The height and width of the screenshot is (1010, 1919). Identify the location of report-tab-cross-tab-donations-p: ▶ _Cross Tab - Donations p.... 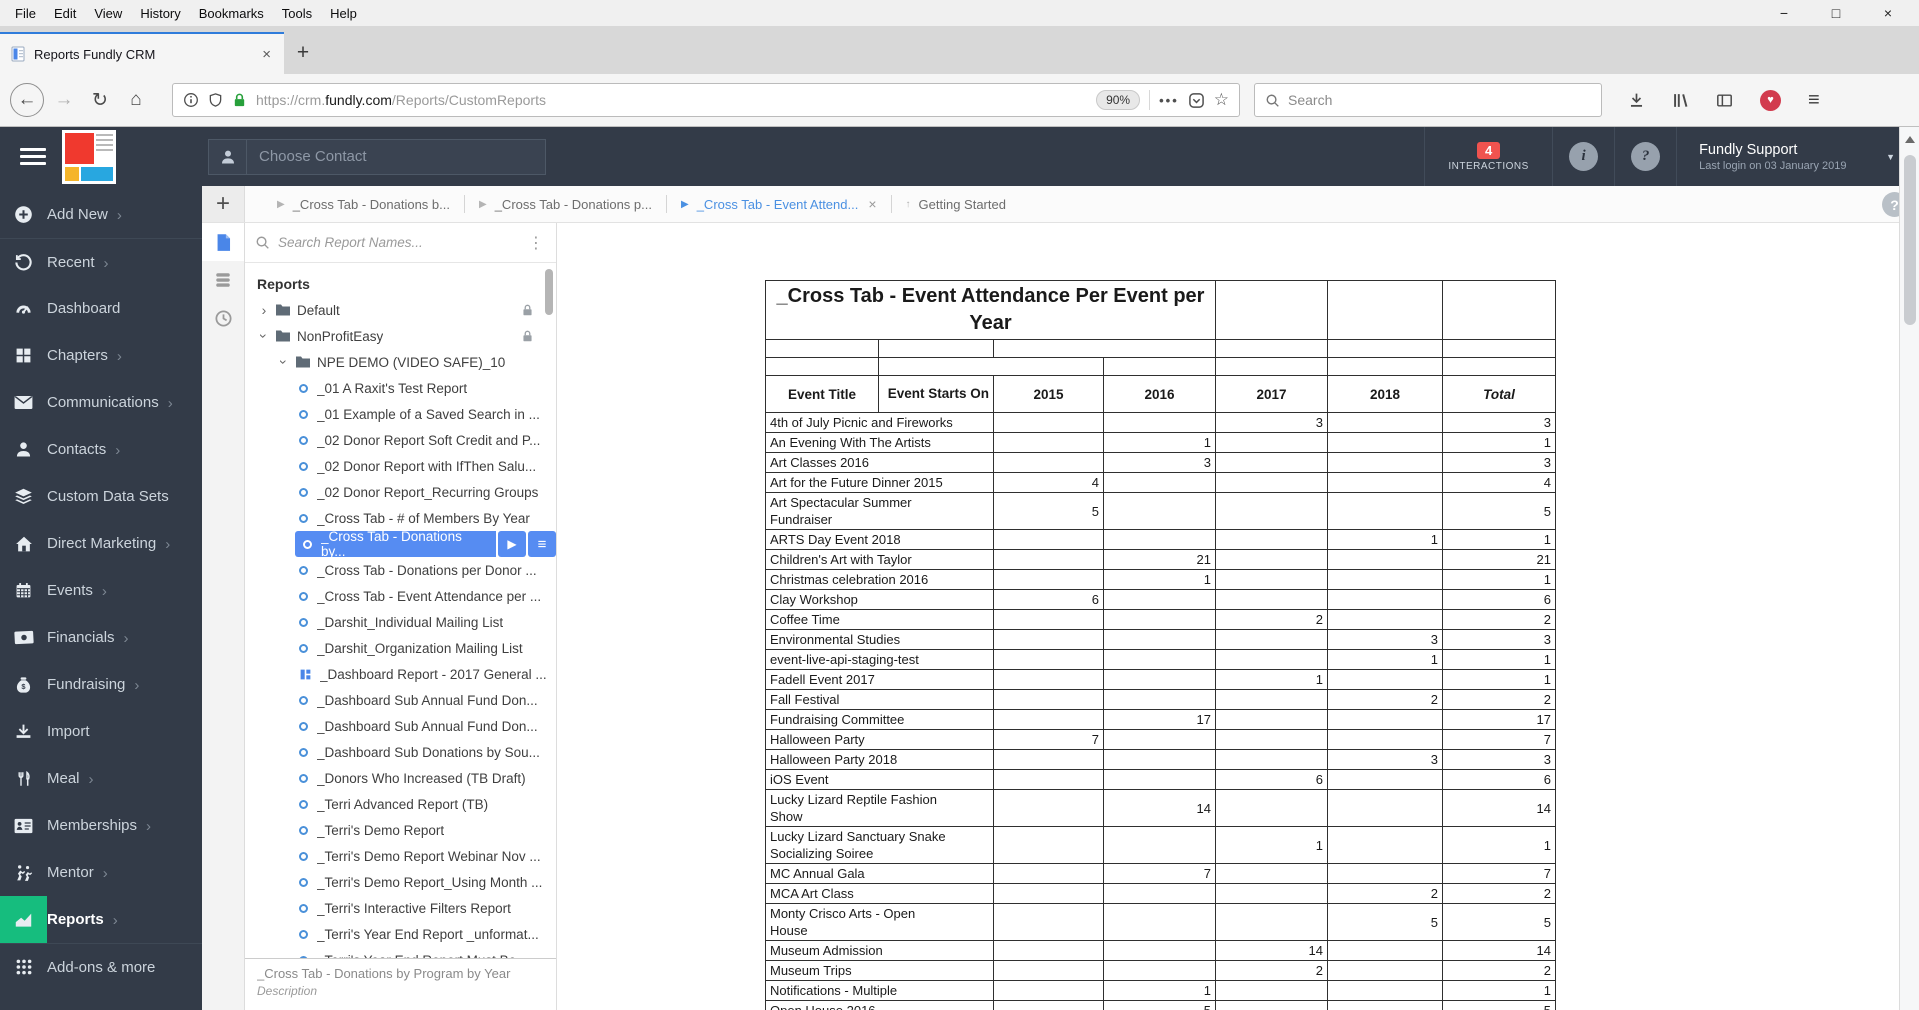
(565, 204).